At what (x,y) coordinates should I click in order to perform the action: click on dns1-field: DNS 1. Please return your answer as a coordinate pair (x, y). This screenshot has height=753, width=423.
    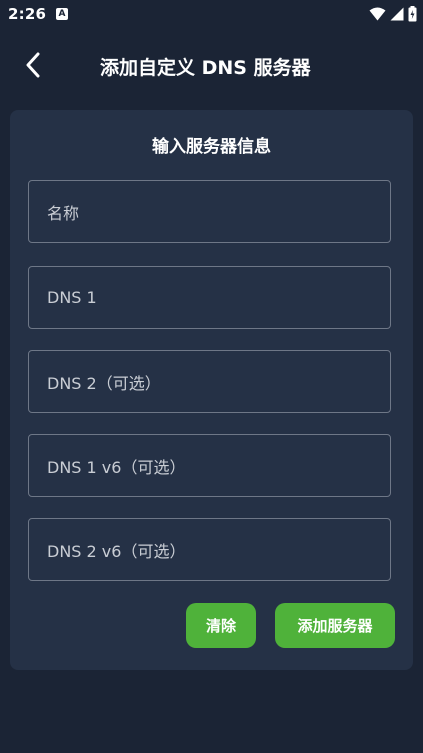
    Looking at the image, I should click on (209, 297).